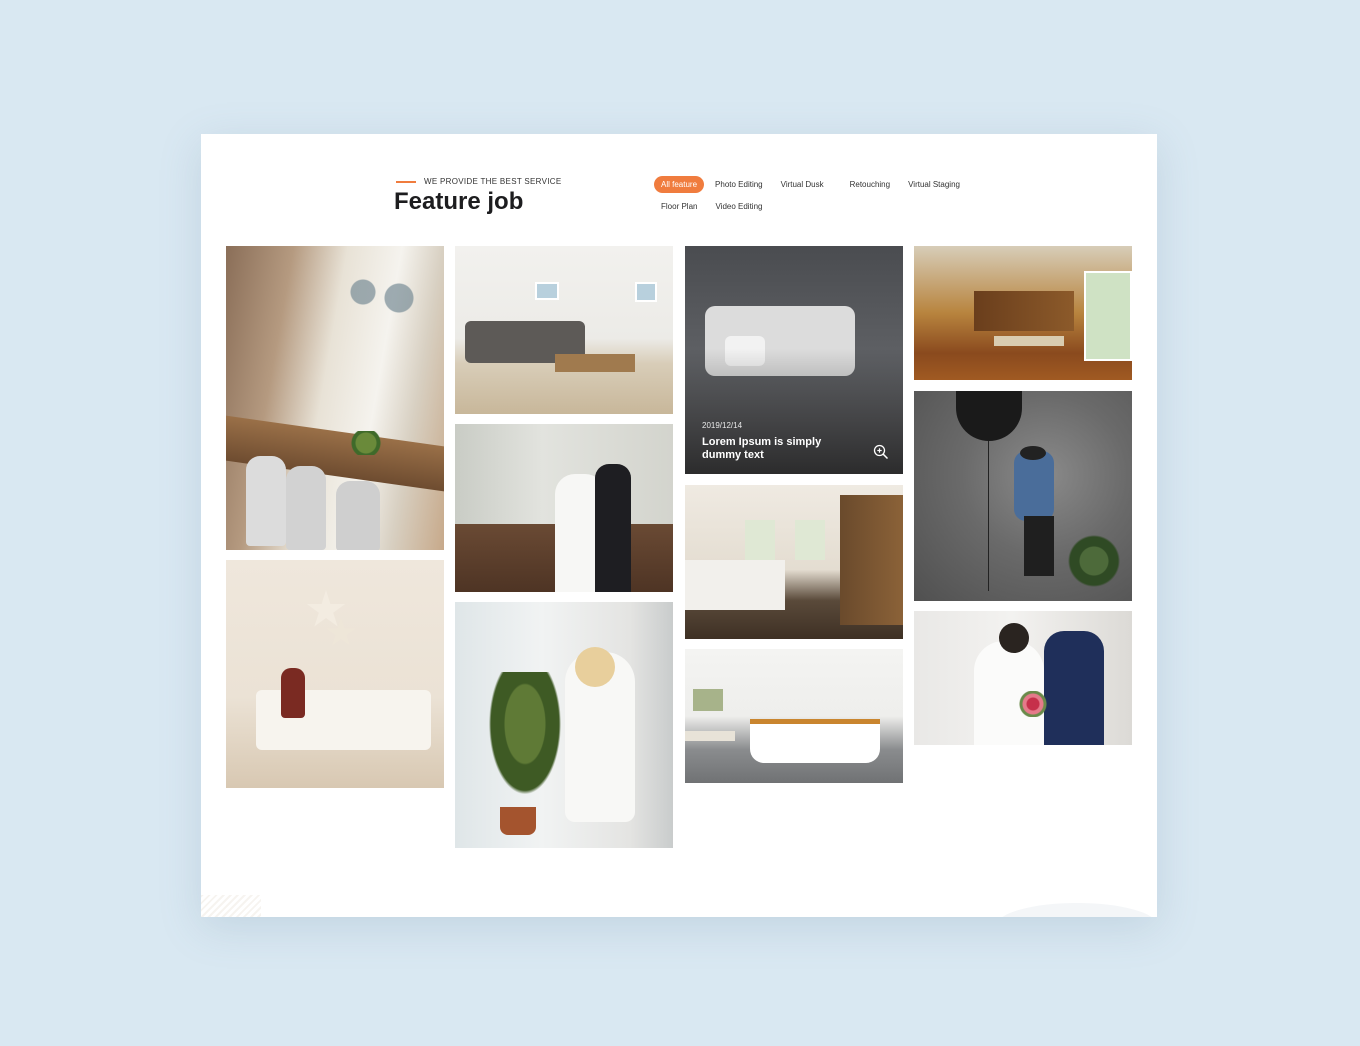 The image size is (1360, 1046). I want to click on gallery-item-woman-plant, so click(564, 725).